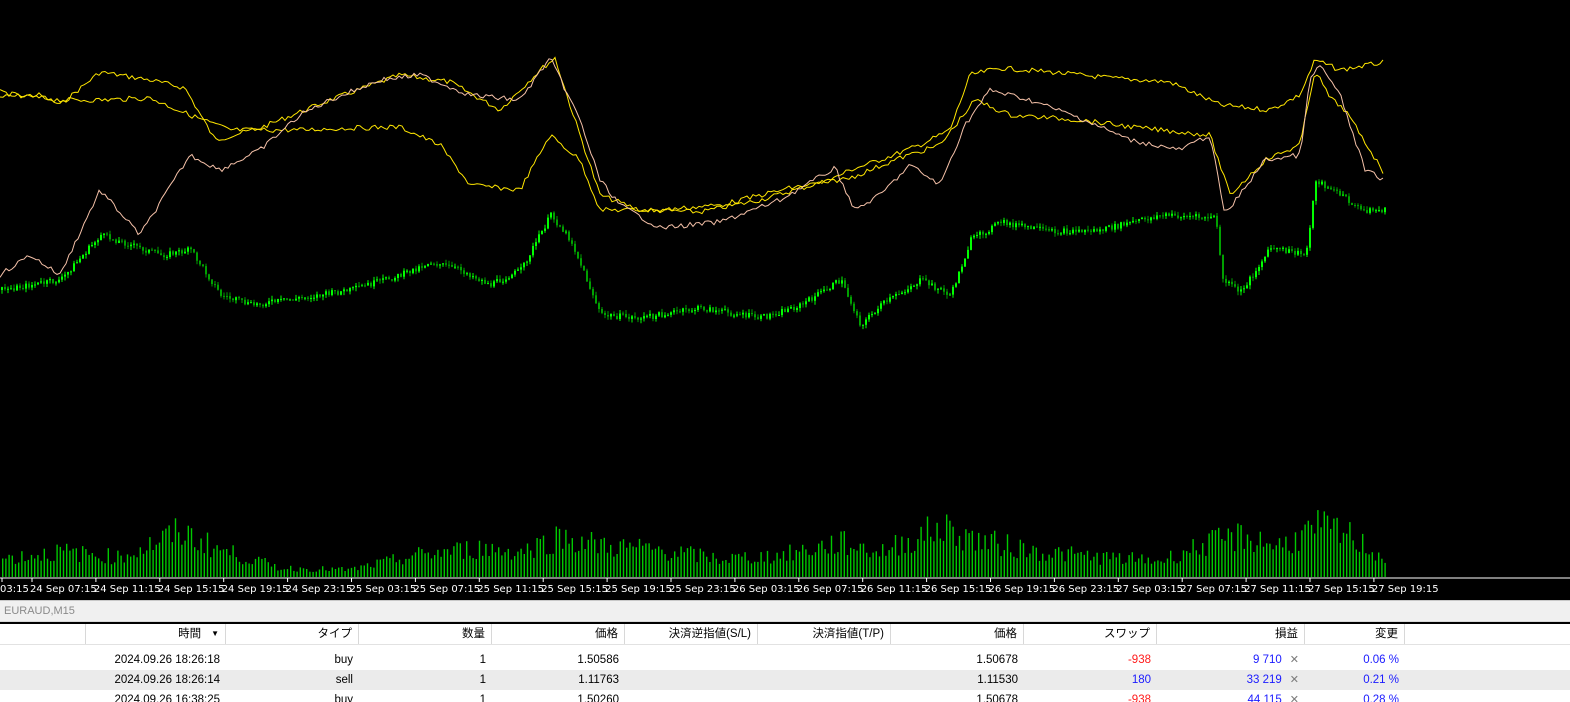 This screenshot has width=1570, height=702. Describe the element at coordinates (1277, 589) in the screenshot. I see `time-axis-label: 27 Sep 11:15` at that location.